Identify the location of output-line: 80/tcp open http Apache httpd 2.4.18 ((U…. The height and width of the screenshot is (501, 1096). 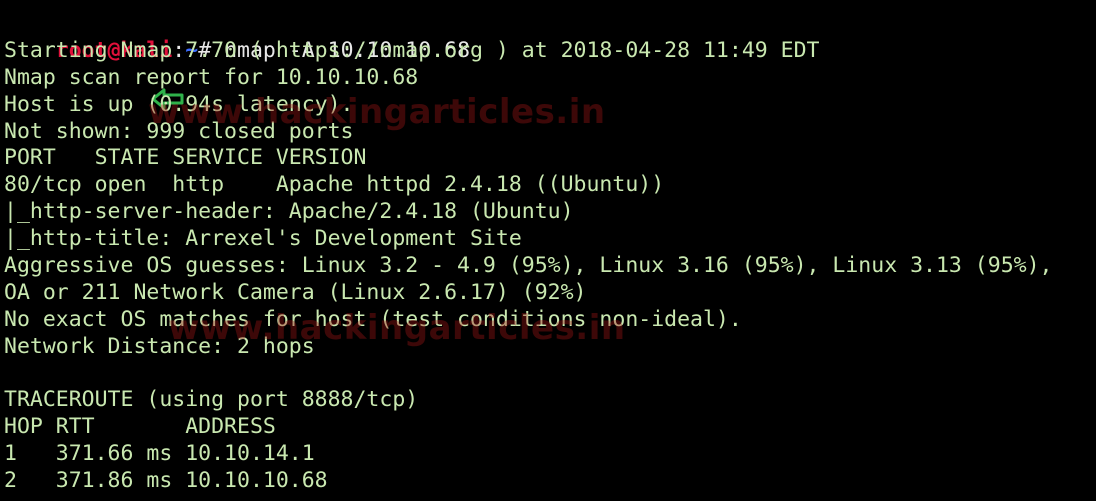
(334, 185).